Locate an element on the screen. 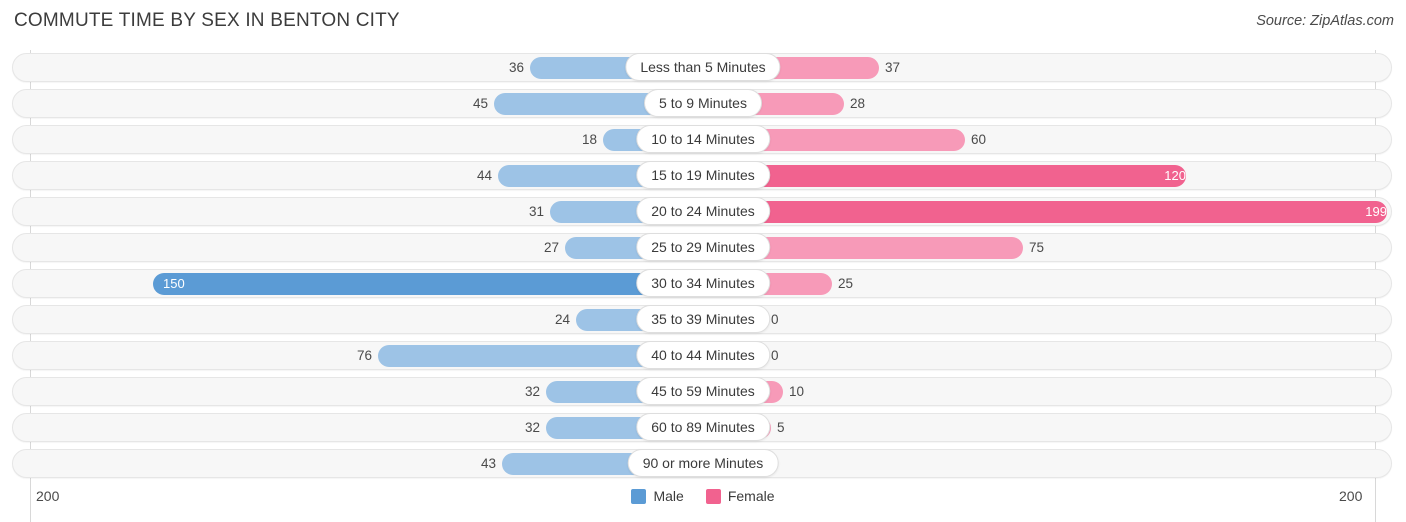  value-label-female: 5 is located at coordinates (781, 427).